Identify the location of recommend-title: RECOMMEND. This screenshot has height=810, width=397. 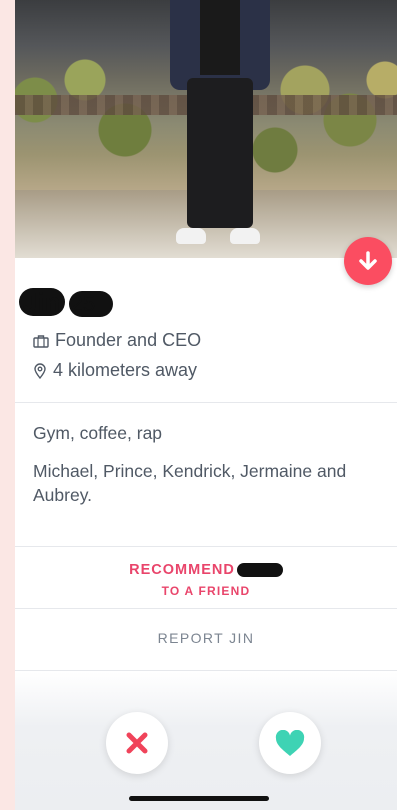
(182, 570).